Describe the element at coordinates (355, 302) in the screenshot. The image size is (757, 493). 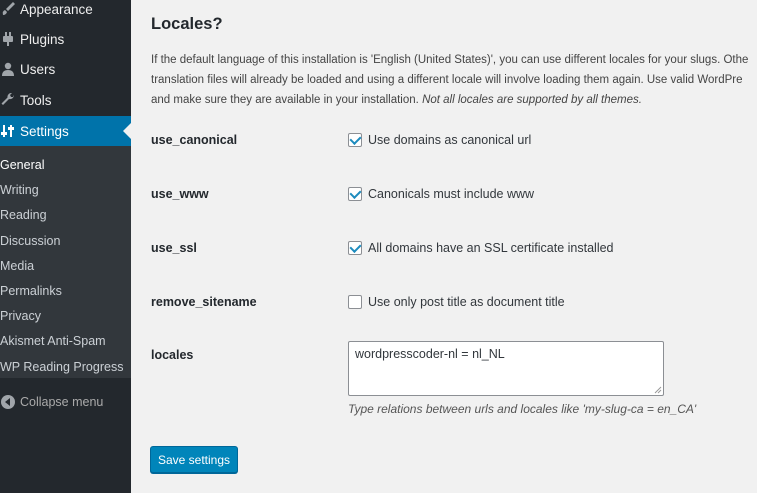
I see `remove-sitename-checkbox` at that location.